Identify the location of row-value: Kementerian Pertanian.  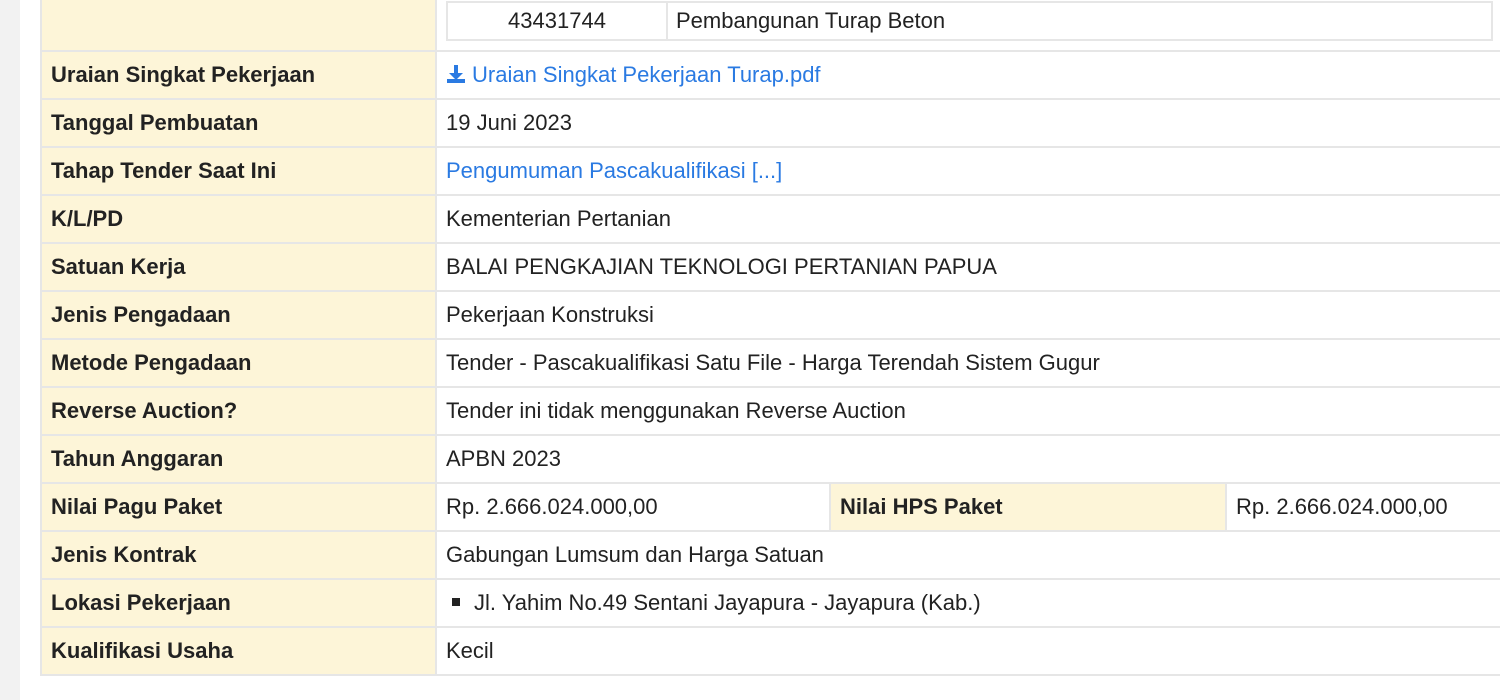
(967, 219).